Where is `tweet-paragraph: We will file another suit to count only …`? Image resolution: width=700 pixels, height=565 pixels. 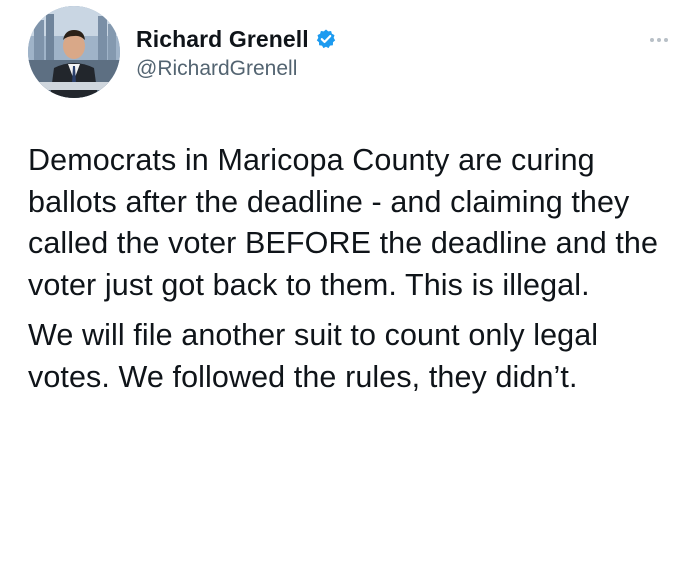
tweet-paragraph: We will file another suit to count only … is located at coordinates (313, 356).